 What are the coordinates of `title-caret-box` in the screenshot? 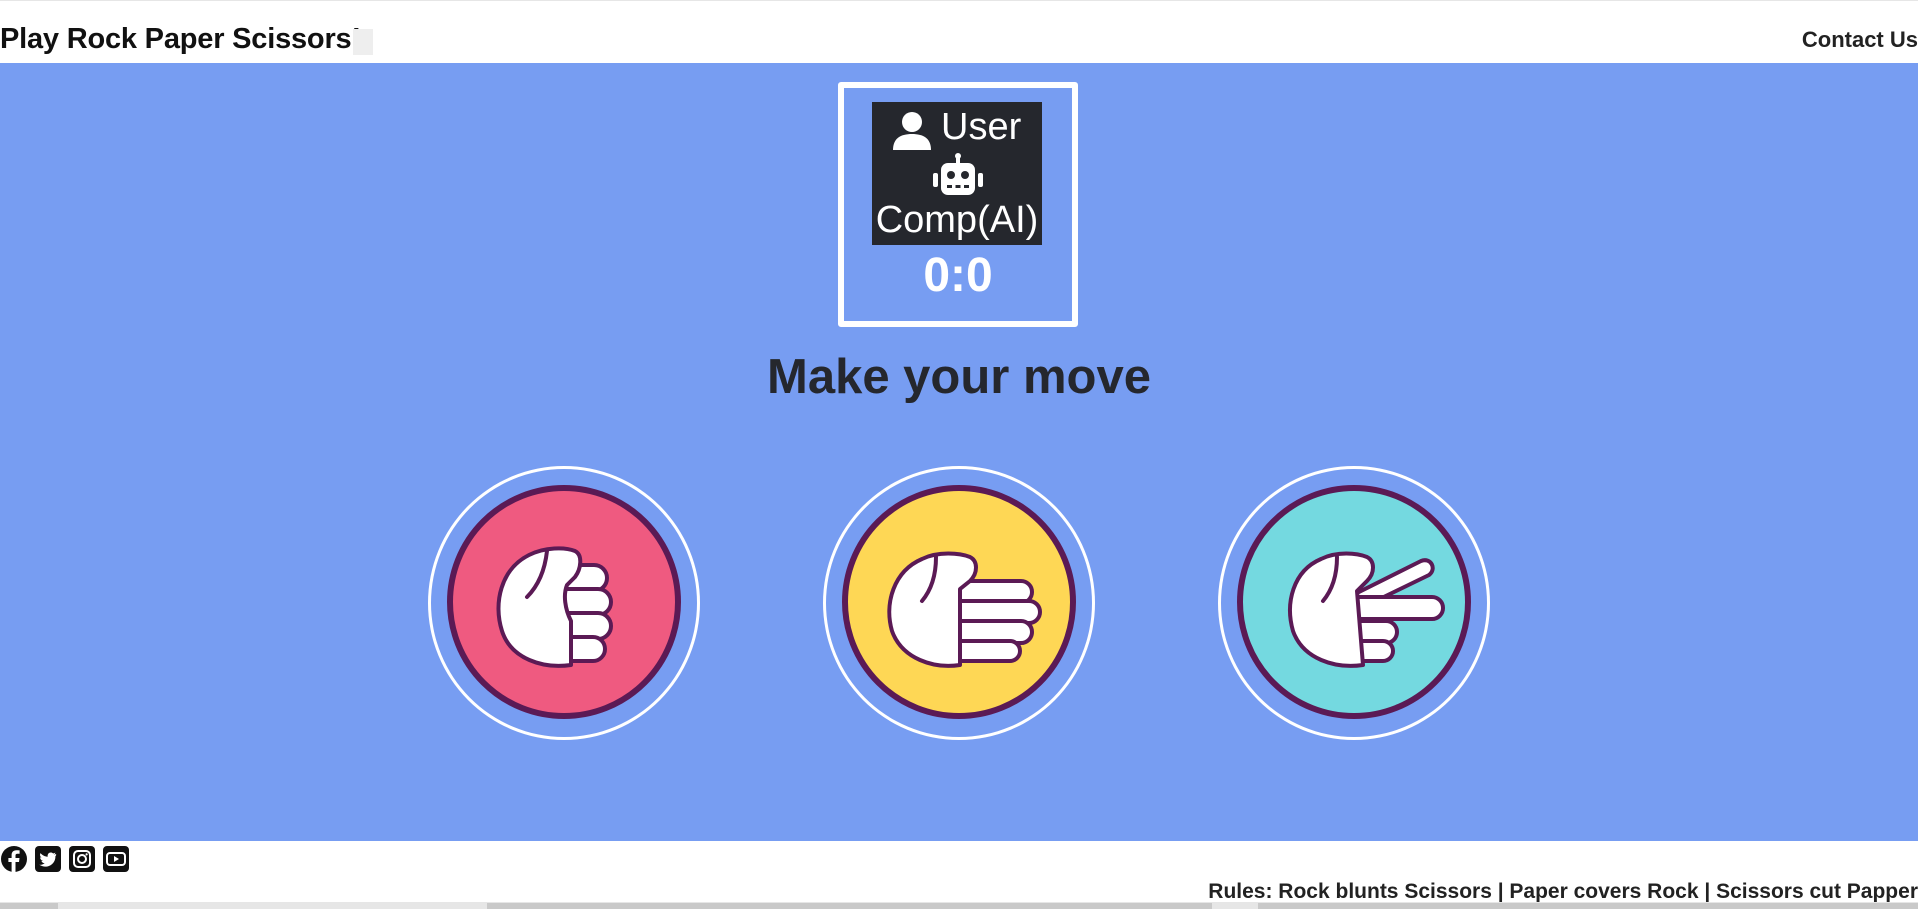 It's located at (363, 42).